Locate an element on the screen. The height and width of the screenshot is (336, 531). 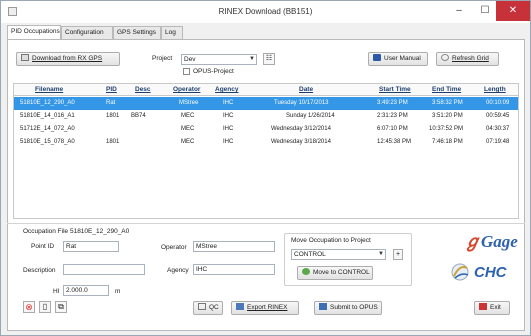
download-icon is located at coordinates (25, 57).